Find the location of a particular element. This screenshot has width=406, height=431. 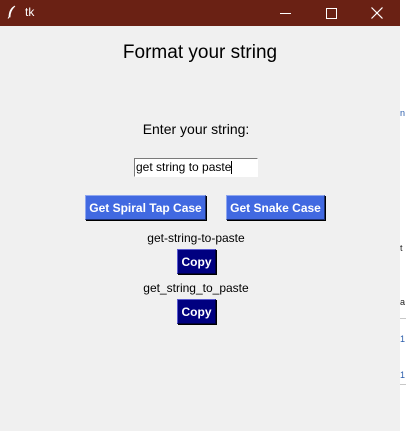

copy-snake-result-button: Copy is located at coordinates (196, 311).